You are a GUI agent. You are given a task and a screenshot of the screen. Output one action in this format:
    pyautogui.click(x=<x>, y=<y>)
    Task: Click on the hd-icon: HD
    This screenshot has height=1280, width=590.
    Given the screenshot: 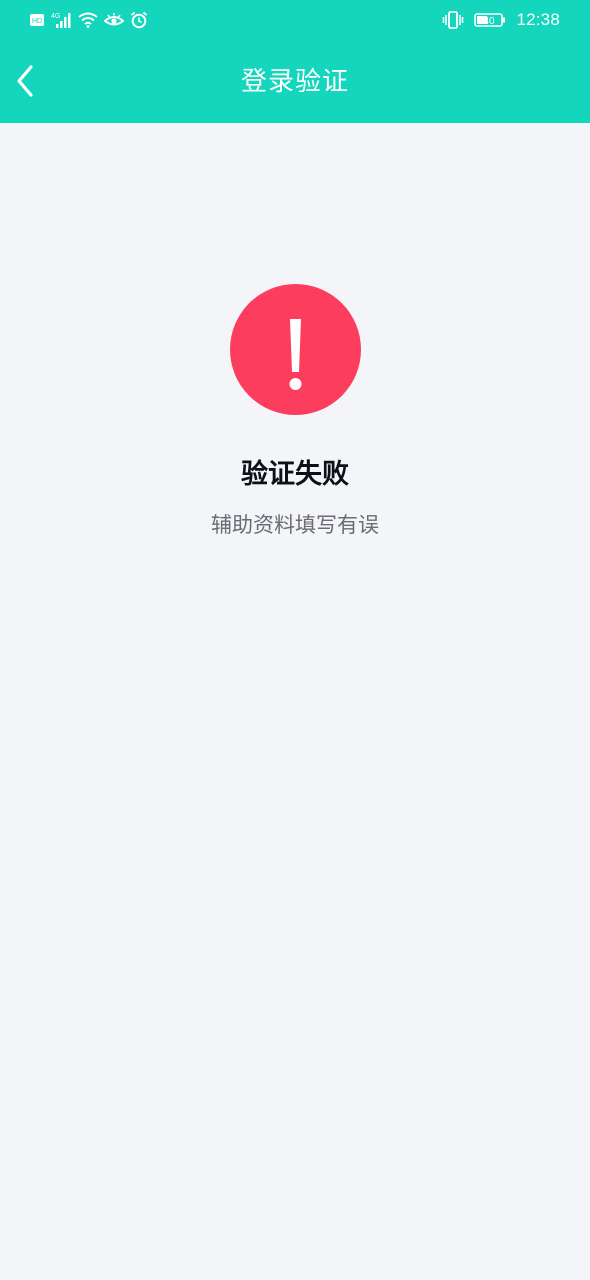 What is the action you would take?
    pyautogui.click(x=37, y=20)
    